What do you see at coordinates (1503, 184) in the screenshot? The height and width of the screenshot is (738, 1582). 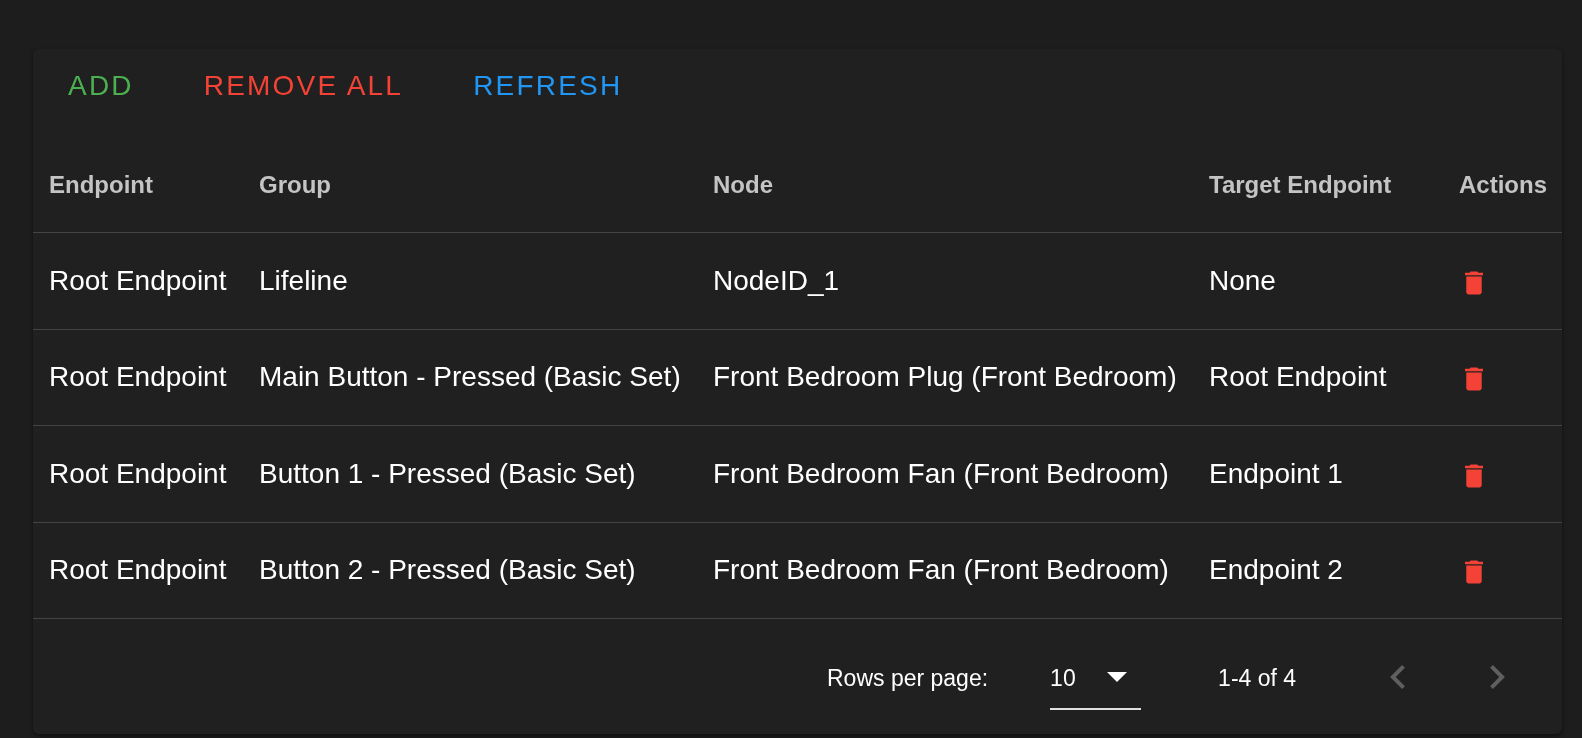 I see `column-header: Actions` at bounding box center [1503, 184].